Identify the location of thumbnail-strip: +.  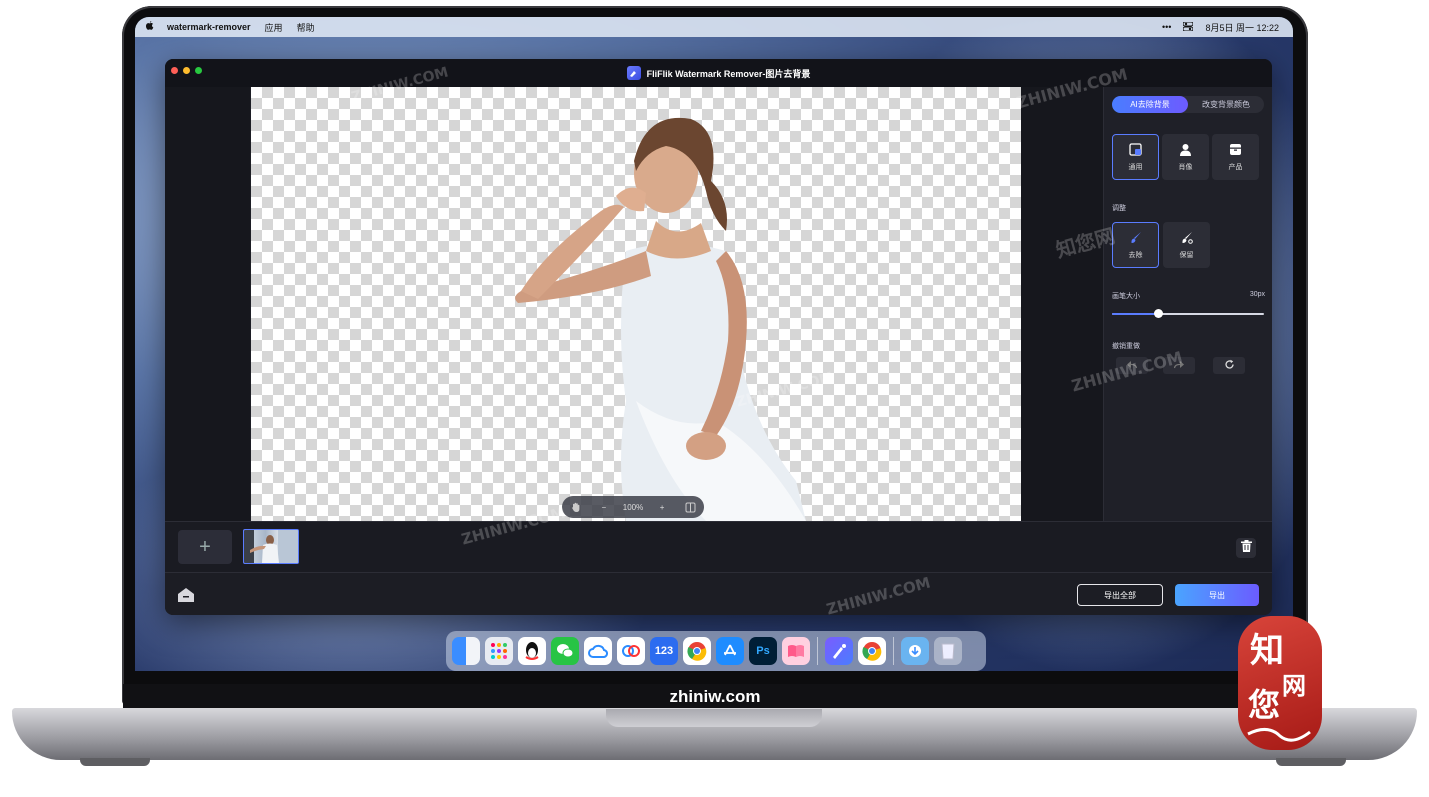
(718, 546).